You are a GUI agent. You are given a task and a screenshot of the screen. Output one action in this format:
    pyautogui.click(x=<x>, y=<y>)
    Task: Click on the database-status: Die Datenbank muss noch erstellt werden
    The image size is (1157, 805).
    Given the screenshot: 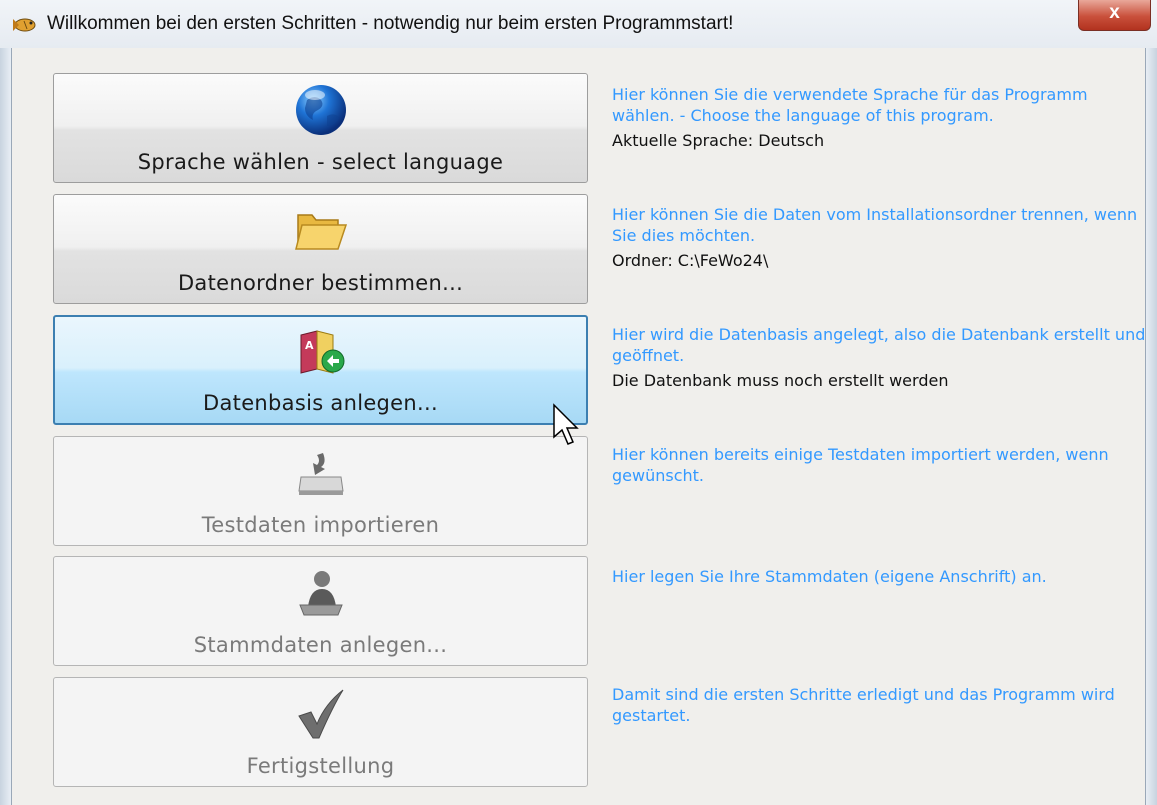 What is the action you would take?
    pyautogui.click(x=780, y=380)
    